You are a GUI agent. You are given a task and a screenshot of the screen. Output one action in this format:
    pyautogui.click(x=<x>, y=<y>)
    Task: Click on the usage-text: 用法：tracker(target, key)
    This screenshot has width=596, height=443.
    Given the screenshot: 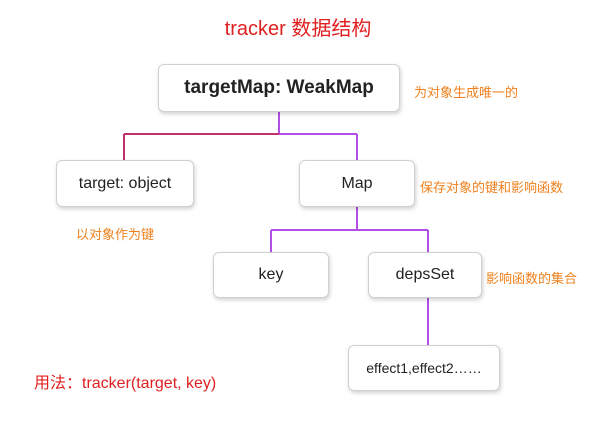 What is the action you would take?
    pyautogui.click(x=125, y=383)
    